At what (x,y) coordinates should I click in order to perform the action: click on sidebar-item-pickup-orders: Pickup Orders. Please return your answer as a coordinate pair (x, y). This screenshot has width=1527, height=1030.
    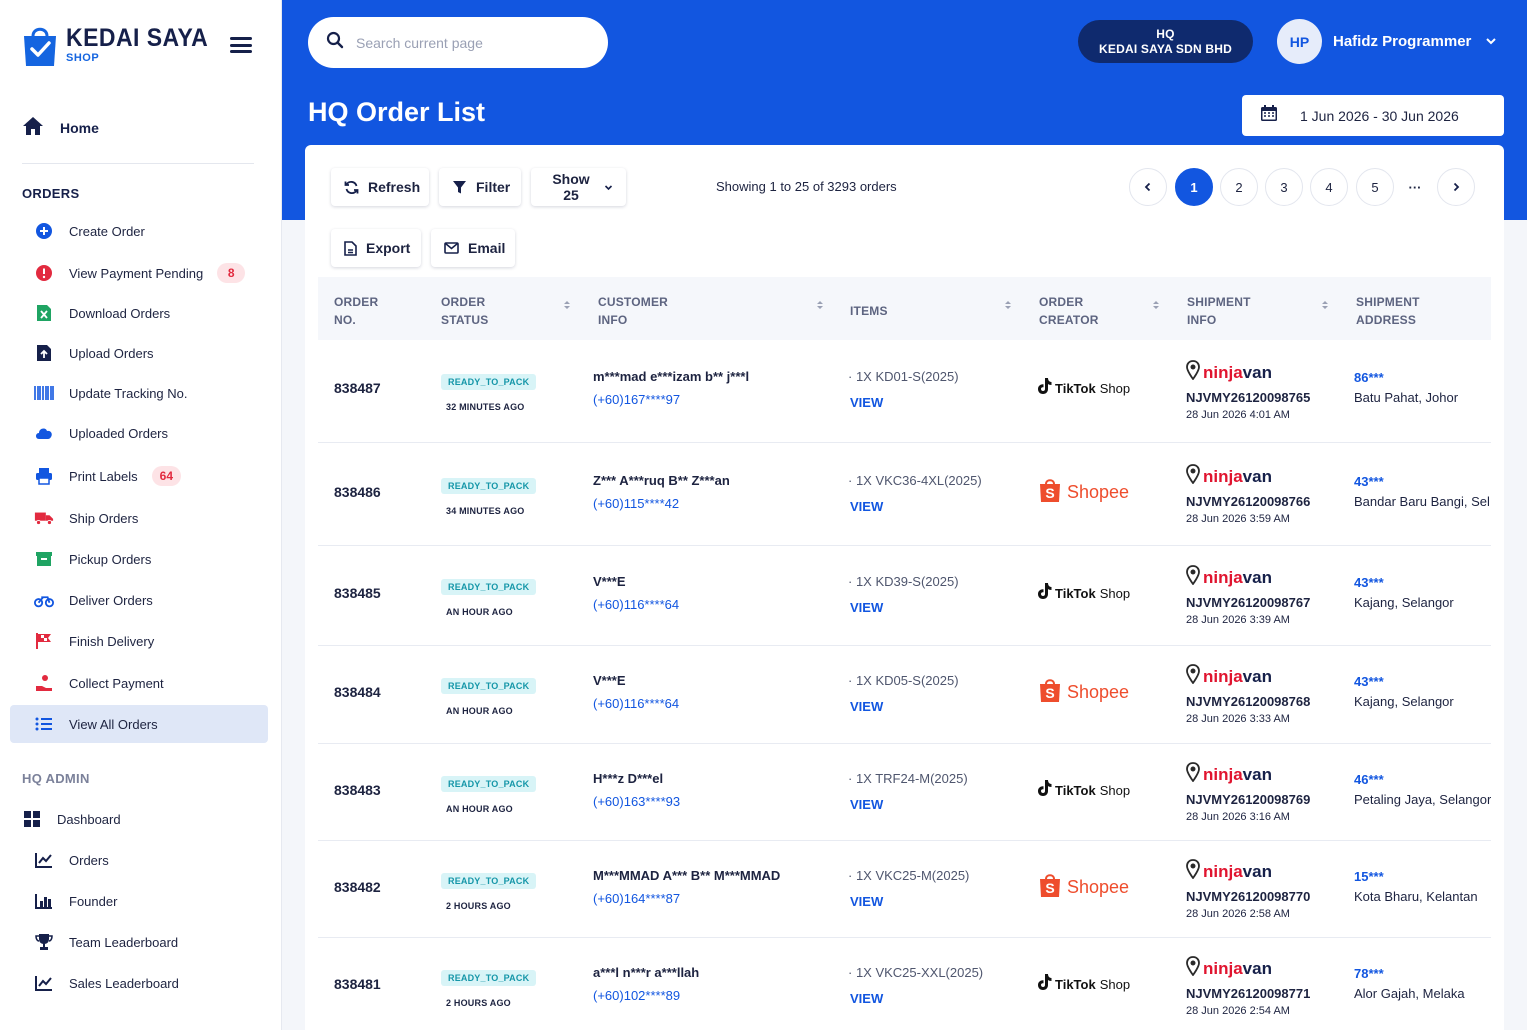
    Looking at the image, I should click on (139, 559).